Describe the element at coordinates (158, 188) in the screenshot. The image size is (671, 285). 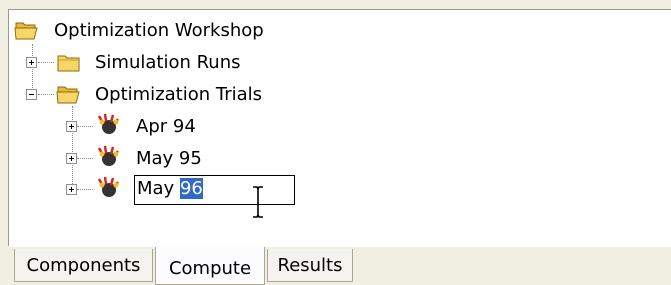
I see `rename-input-prefix: May` at that location.